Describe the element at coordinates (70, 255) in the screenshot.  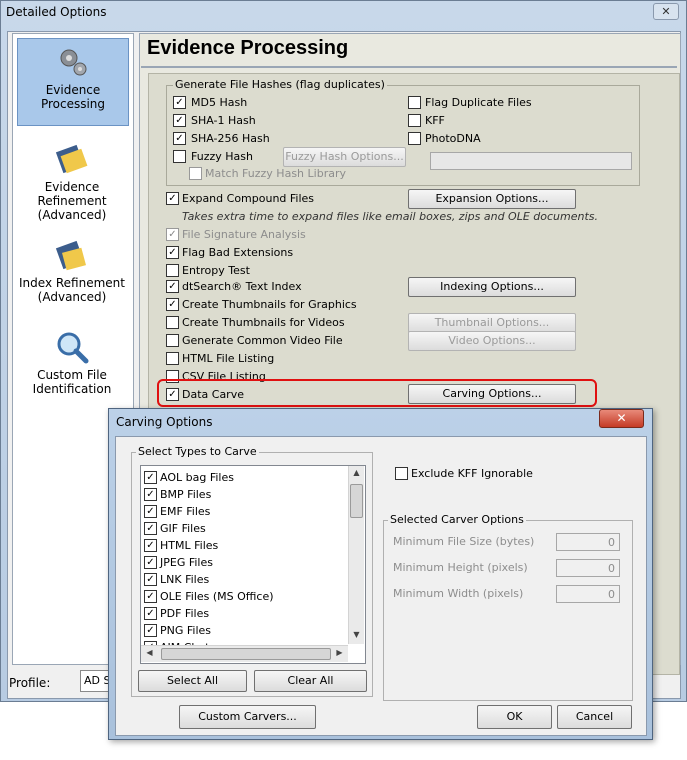
I see `index-filter-icon` at that location.